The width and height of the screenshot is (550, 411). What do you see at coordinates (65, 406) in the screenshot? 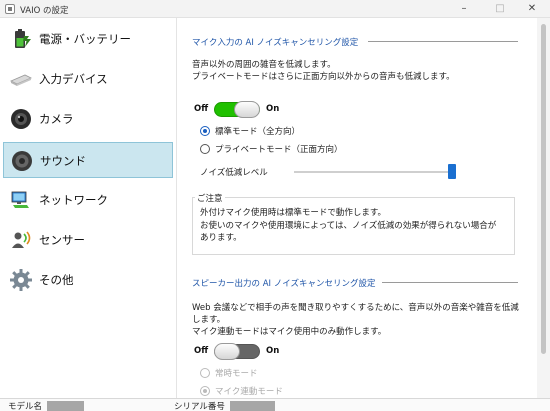
I see `model-name-value` at bounding box center [65, 406].